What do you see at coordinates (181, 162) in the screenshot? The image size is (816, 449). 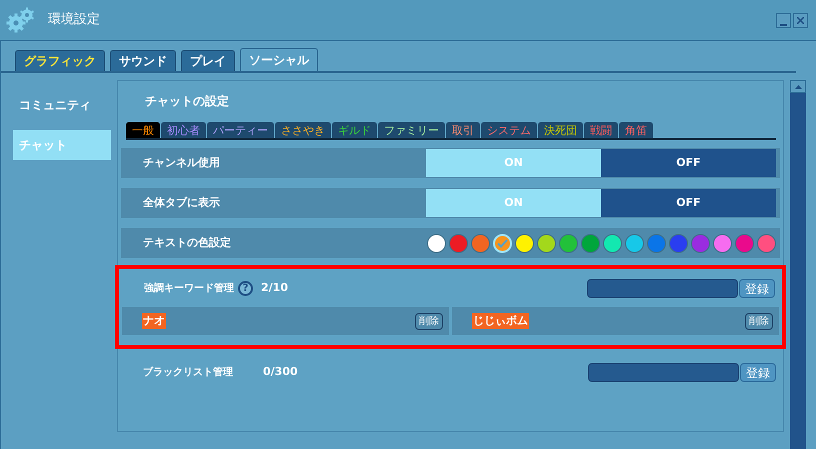 I see `setting-label: チャンネル使用` at bounding box center [181, 162].